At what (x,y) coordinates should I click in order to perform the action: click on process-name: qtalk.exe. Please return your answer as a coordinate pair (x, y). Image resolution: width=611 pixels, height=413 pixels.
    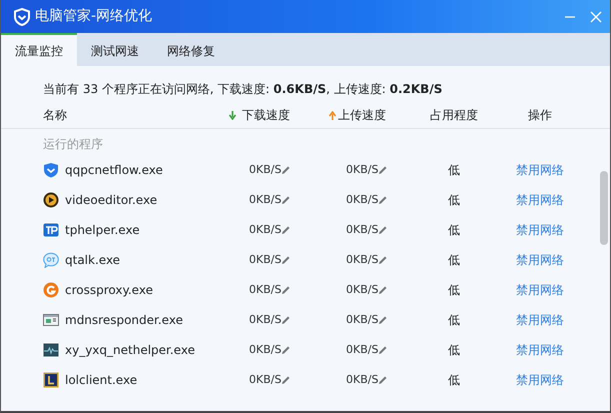
    Looking at the image, I should click on (92, 260).